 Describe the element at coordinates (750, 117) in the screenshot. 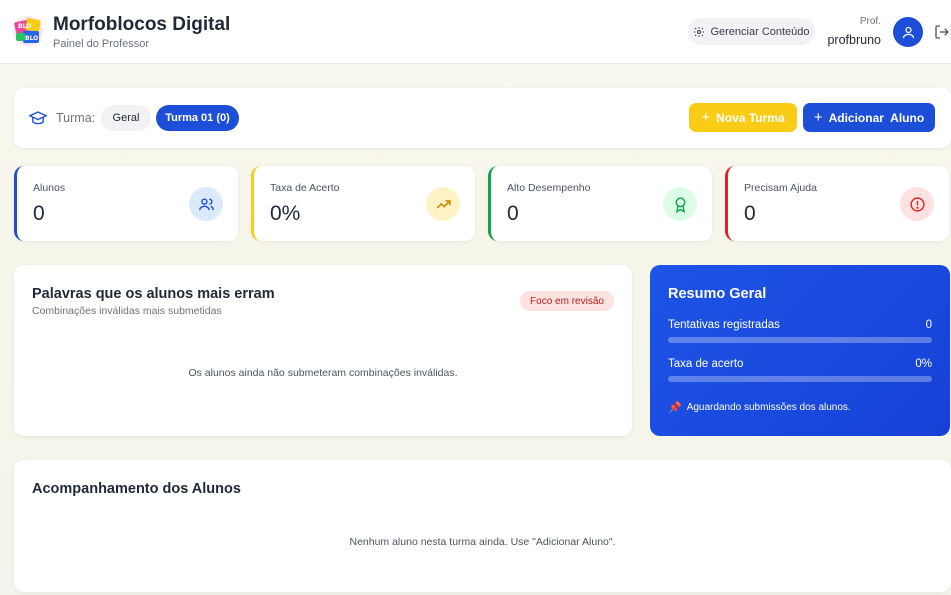

I see `new-class-label: Nova Turma` at that location.